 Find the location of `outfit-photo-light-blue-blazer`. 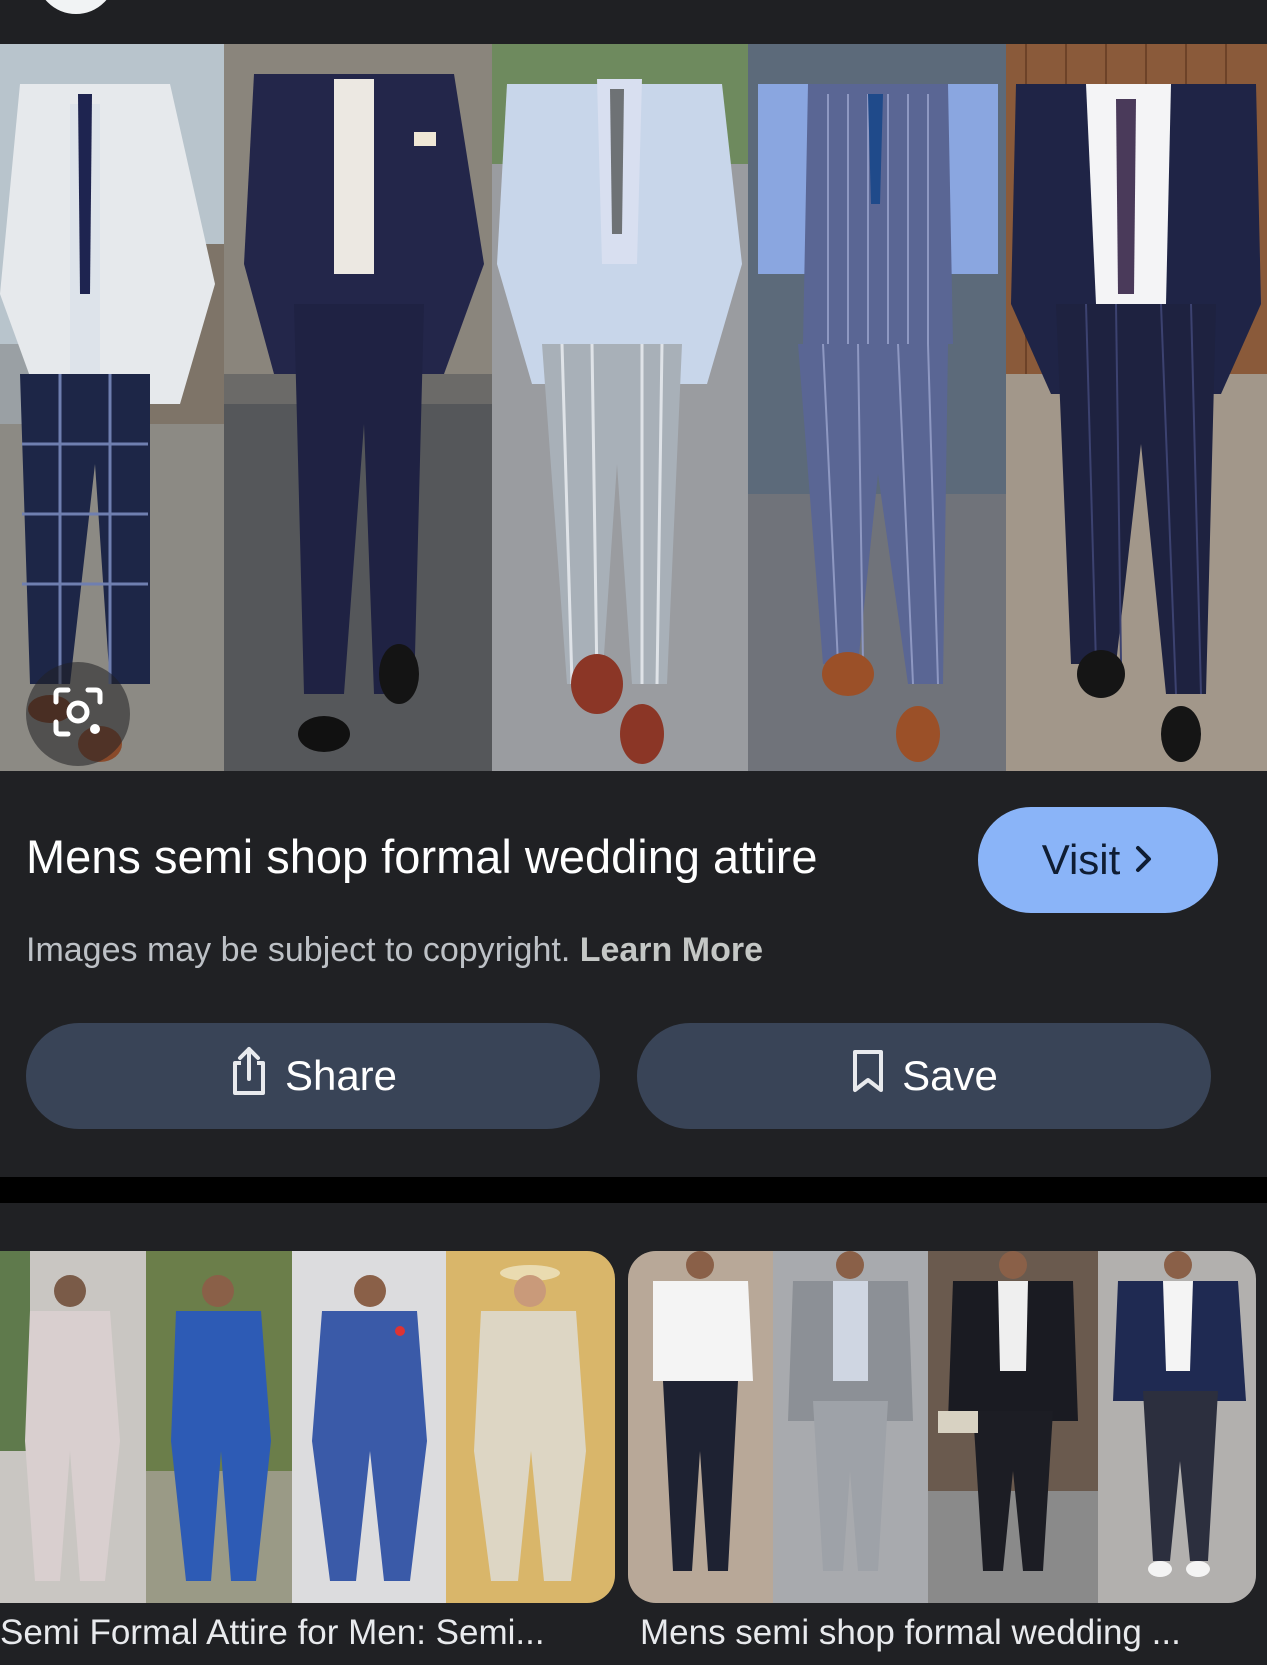

outfit-photo-light-blue-blazer is located at coordinates (620, 407).